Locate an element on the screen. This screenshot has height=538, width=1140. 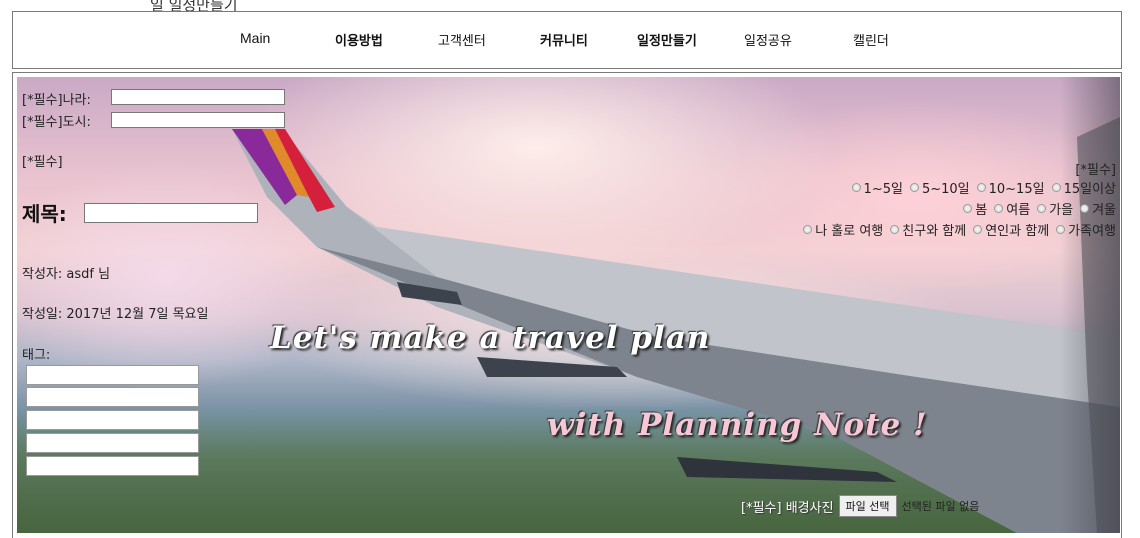
country-input is located at coordinates (198, 97).